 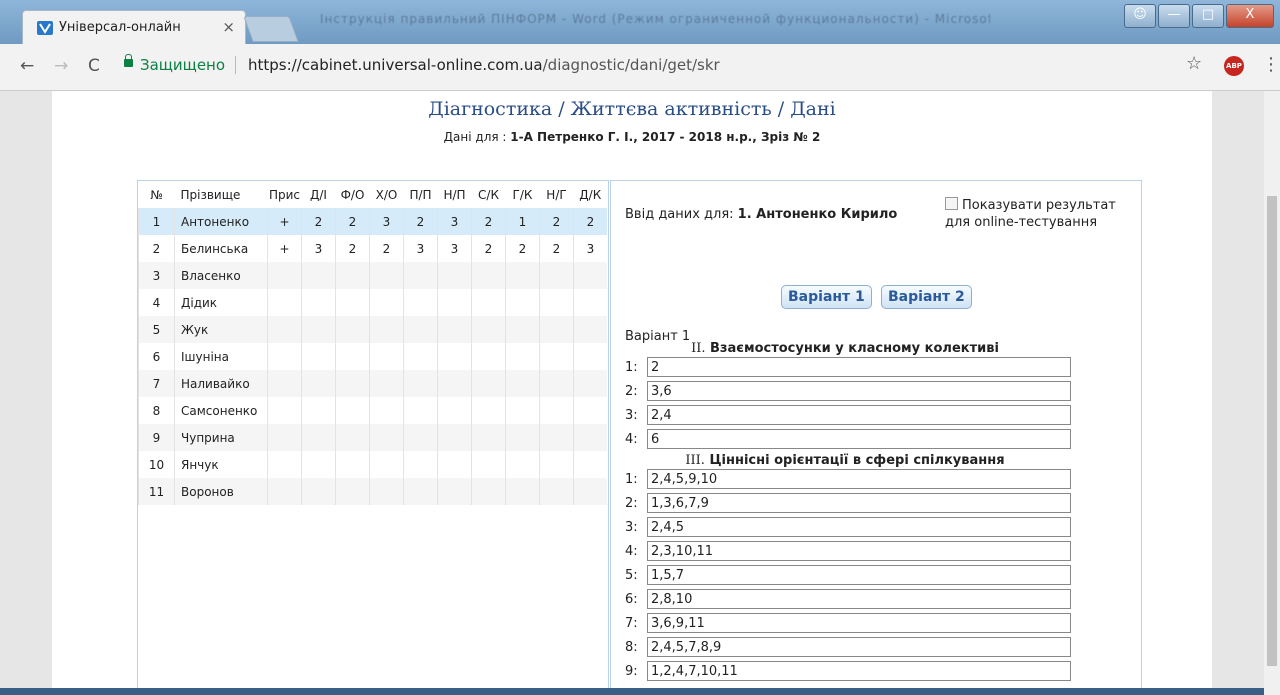 I want to click on window-minimize-button: —, so click(x=1174, y=16).